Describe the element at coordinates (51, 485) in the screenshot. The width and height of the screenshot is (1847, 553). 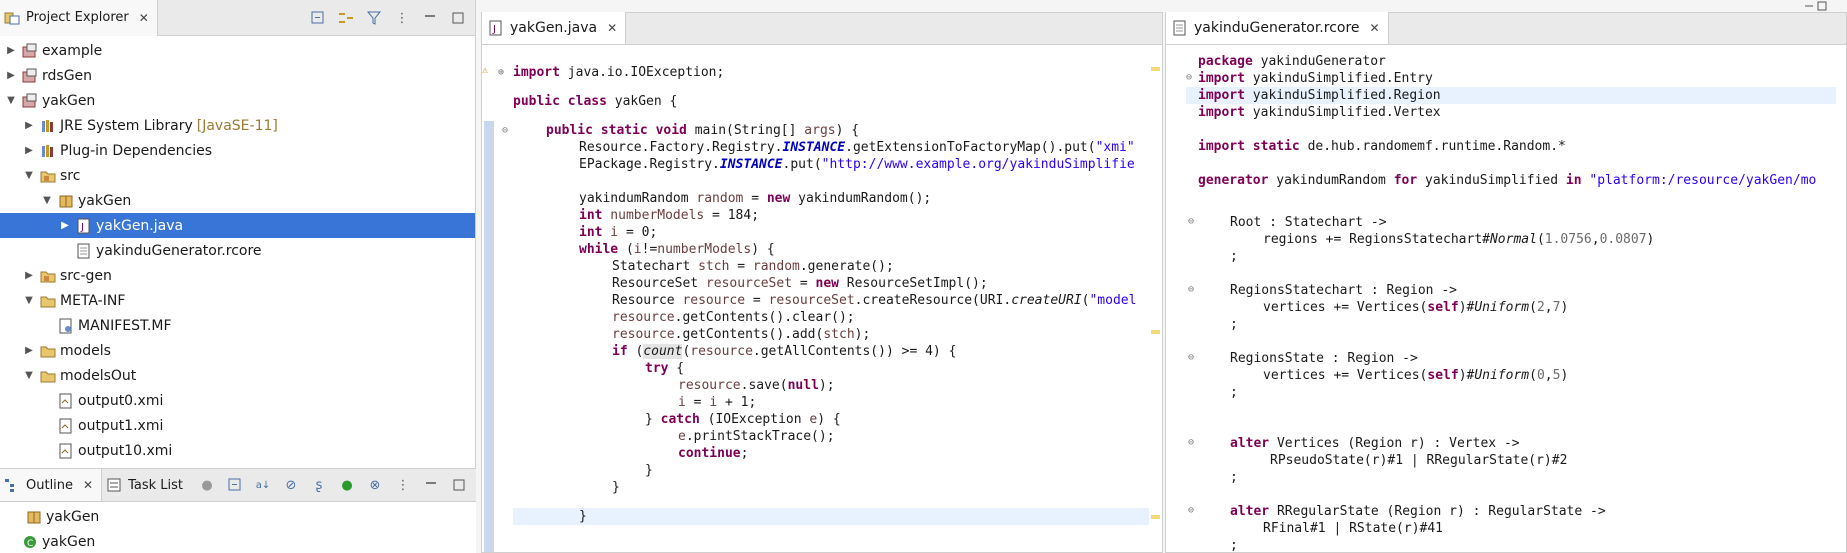
I see `tab-outline: Outline ✕` at that location.